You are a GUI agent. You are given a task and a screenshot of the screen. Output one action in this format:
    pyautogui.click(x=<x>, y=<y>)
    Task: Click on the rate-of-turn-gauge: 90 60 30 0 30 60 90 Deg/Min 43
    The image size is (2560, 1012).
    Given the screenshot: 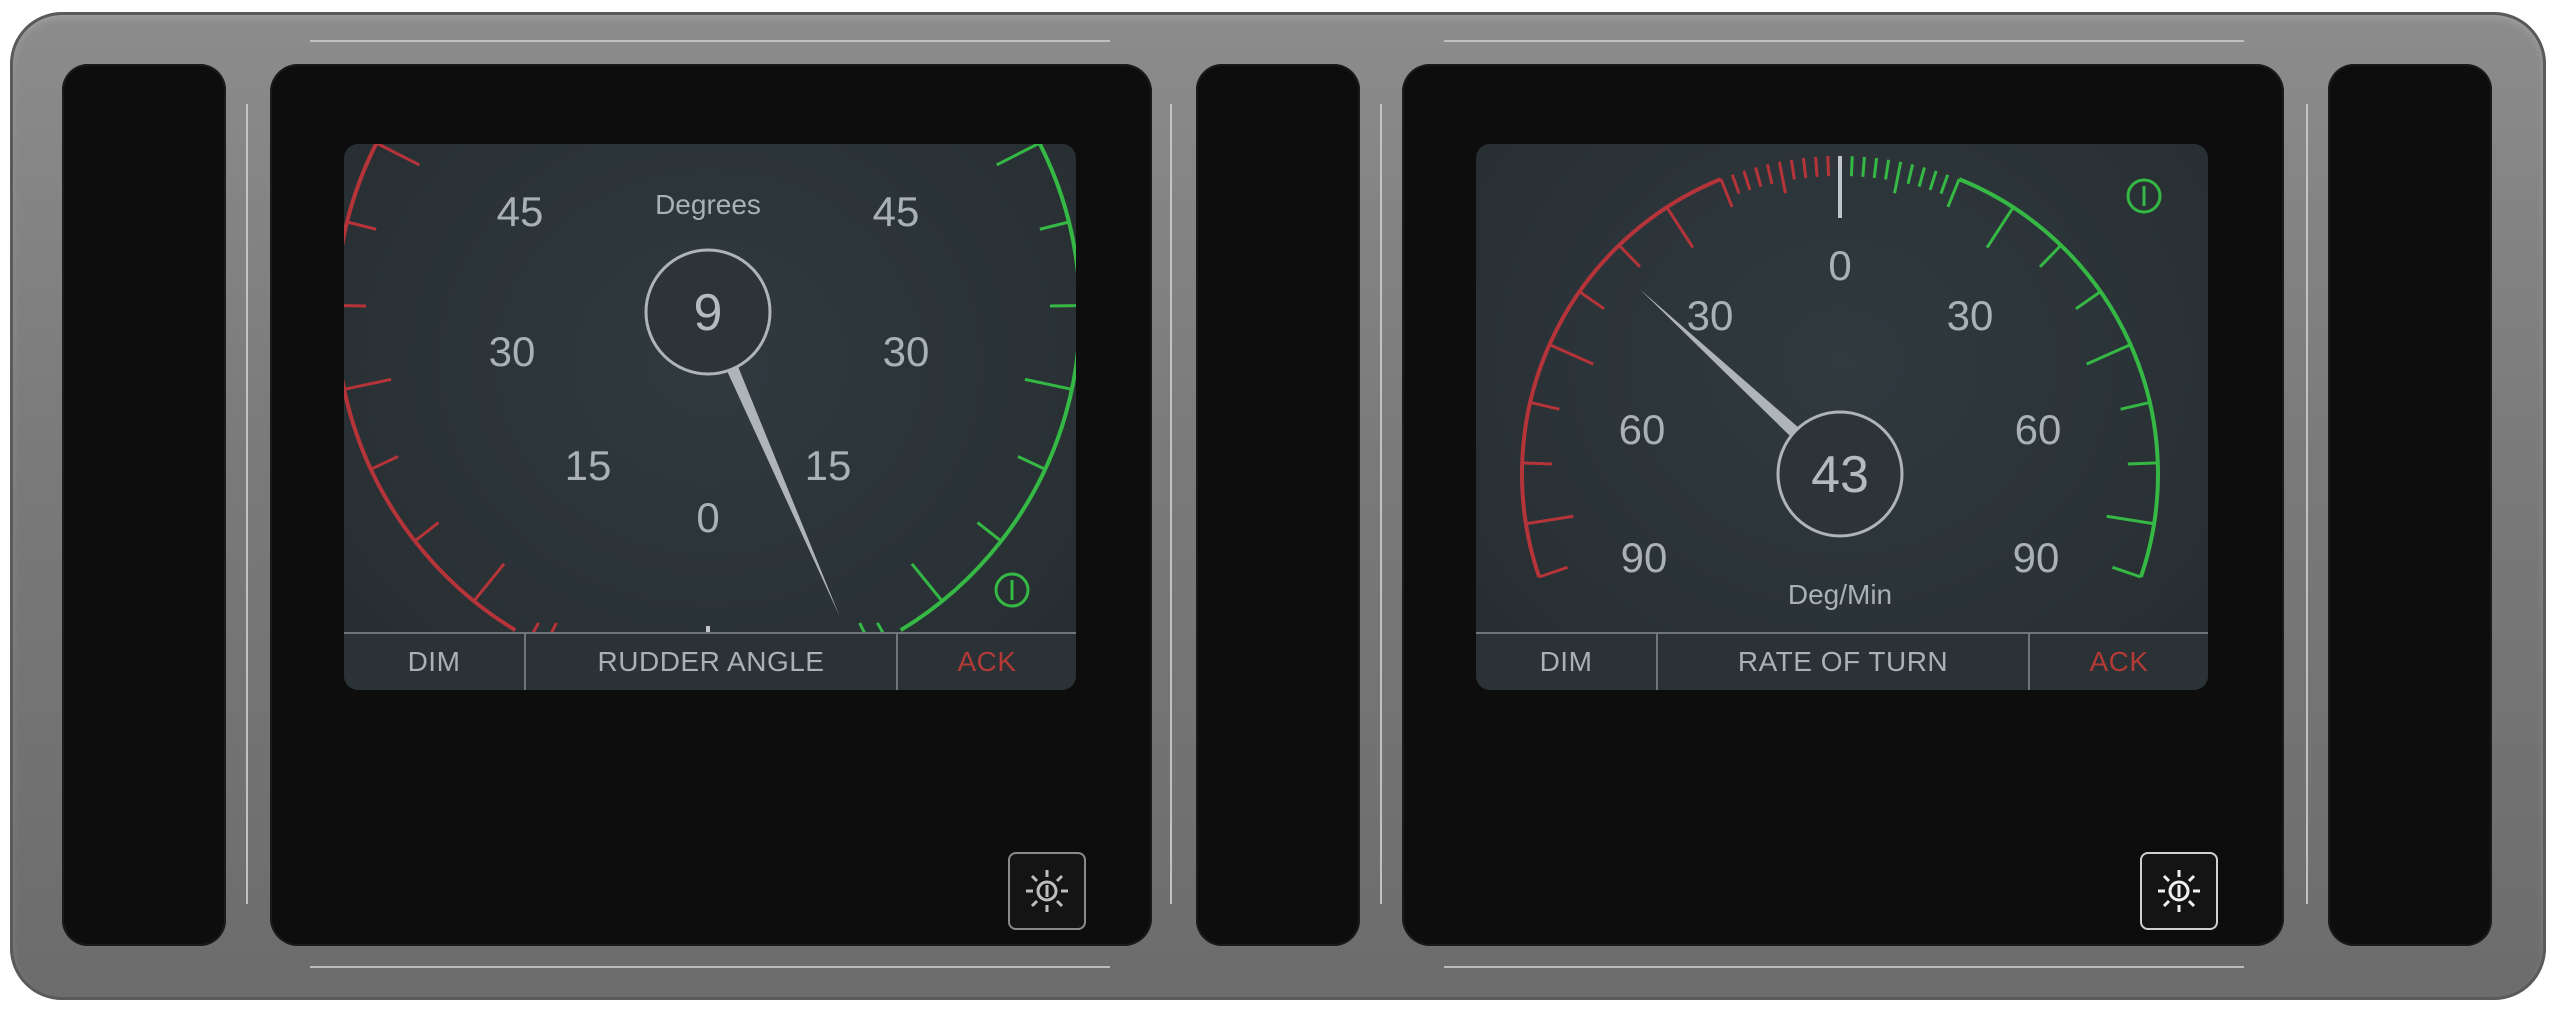 What is the action you would take?
    pyautogui.click(x=1841, y=383)
    